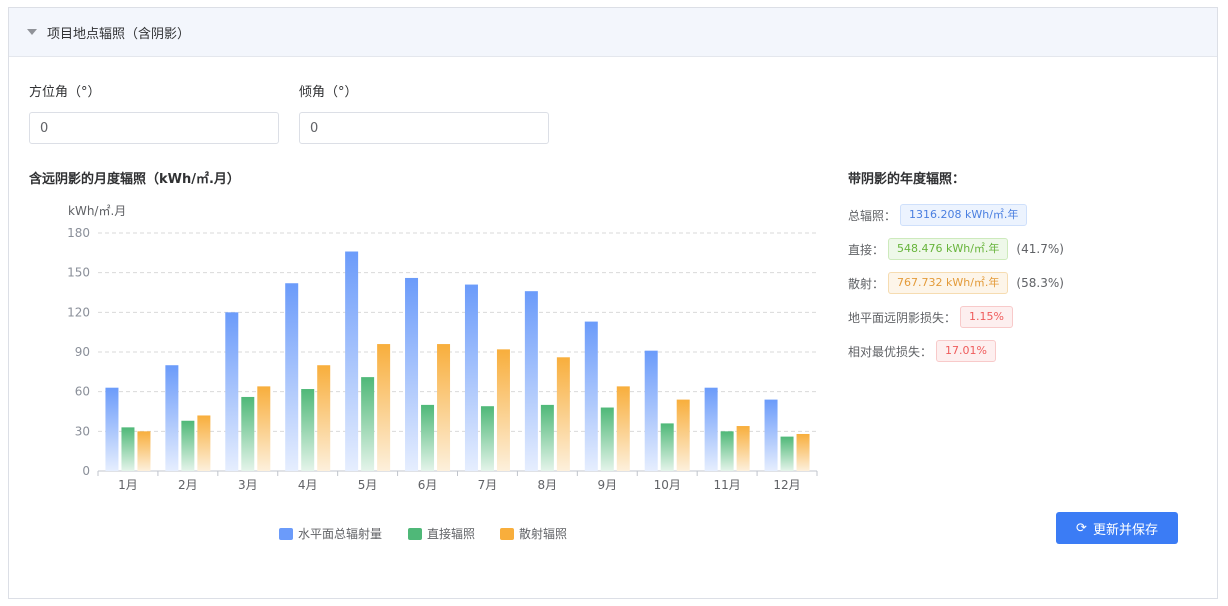 This screenshot has width=1228, height=606. What do you see at coordinates (907, 179) in the screenshot?
I see `annual-title: 带阴影的年度辐照：` at bounding box center [907, 179].